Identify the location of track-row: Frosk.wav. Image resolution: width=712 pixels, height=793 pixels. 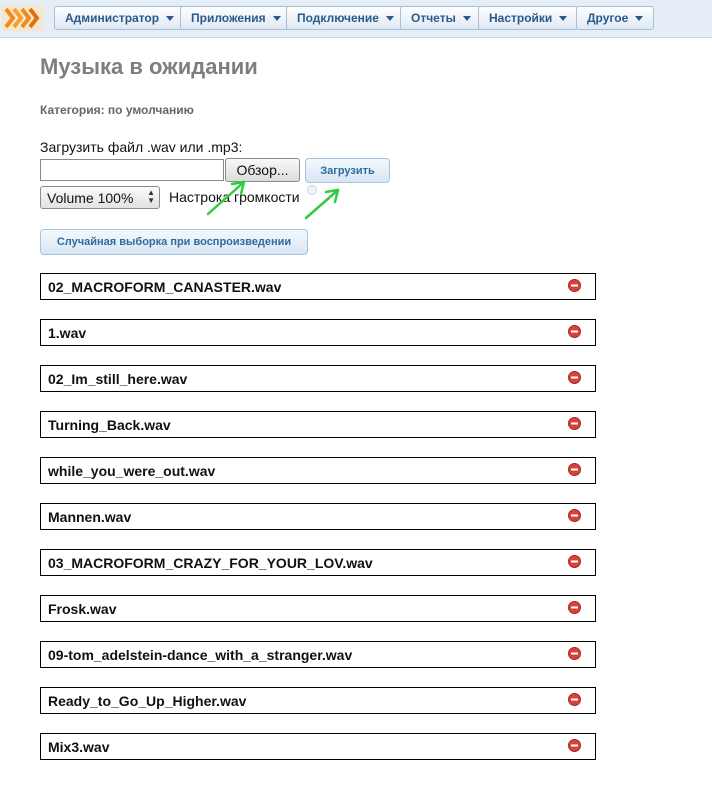
(318, 608).